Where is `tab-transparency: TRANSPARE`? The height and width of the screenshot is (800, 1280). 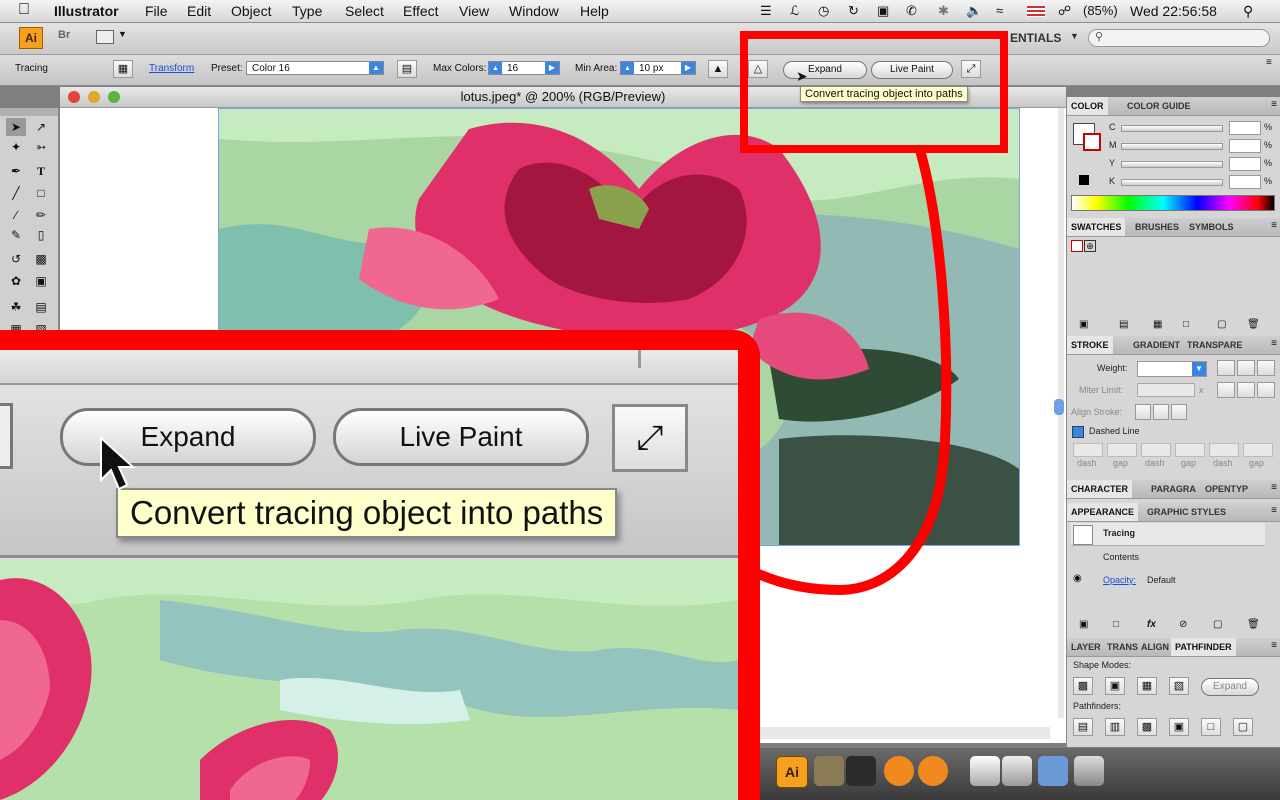
tab-transparency: TRANSPARE is located at coordinates (1214, 345).